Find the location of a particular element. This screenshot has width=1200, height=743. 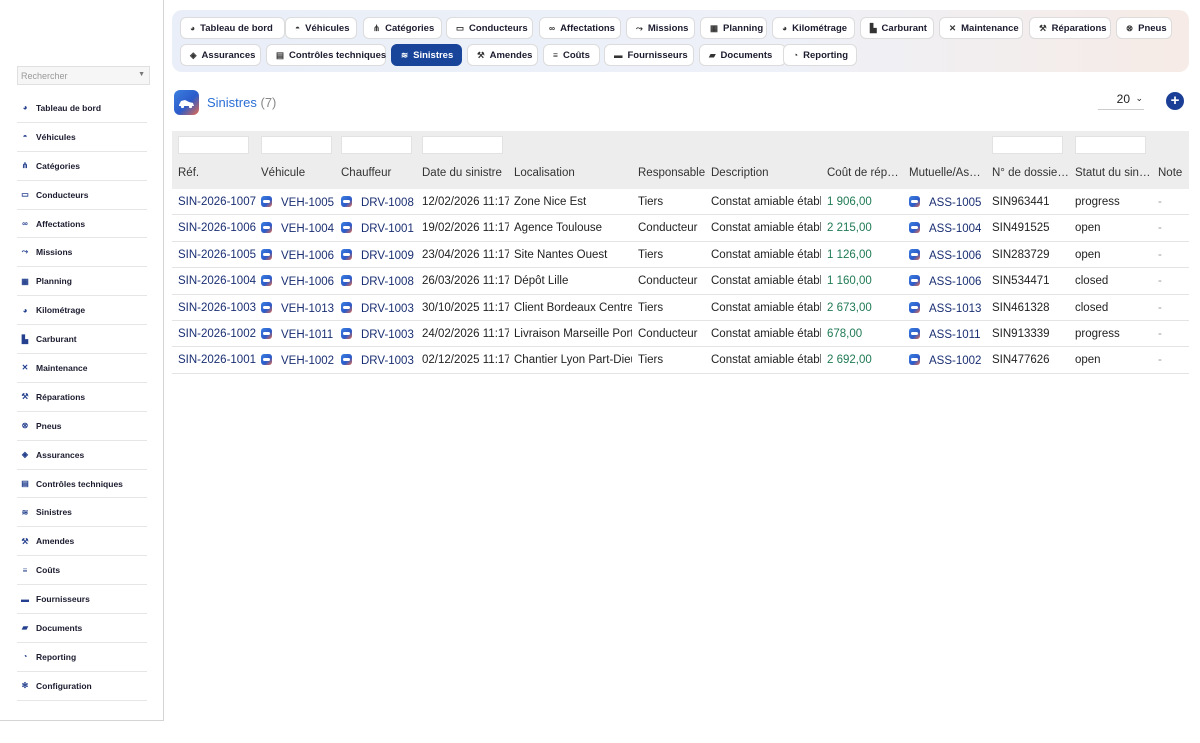

claim-ref-link: SIN-2026-1002 is located at coordinates (217, 334).